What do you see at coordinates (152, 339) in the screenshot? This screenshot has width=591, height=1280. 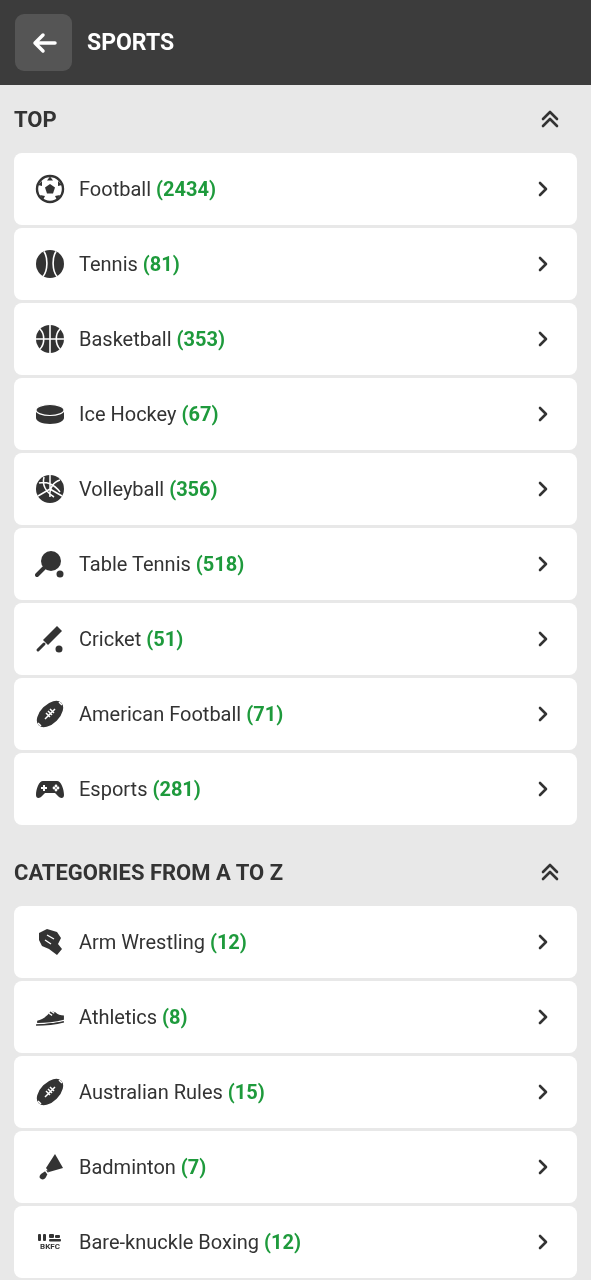 I see `sport-name: Basketball (353)` at bounding box center [152, 339].